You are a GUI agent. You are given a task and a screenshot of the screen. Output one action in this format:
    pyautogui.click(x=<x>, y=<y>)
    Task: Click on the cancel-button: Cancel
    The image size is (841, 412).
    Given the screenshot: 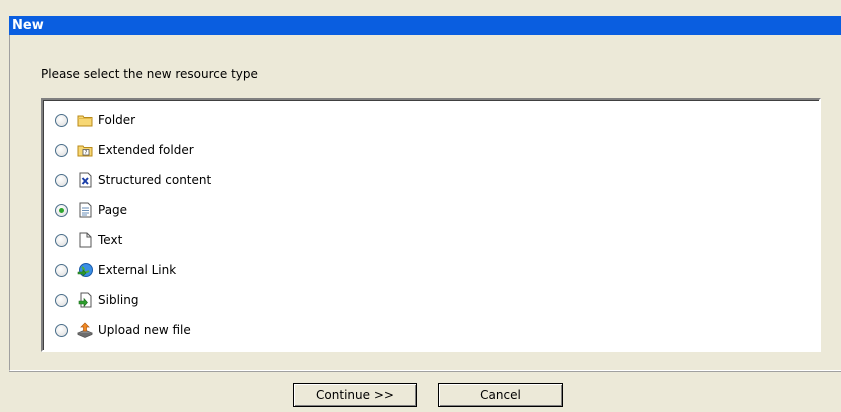 What is the action you would take?
    pyautogui.click(x=500, y=395)
    